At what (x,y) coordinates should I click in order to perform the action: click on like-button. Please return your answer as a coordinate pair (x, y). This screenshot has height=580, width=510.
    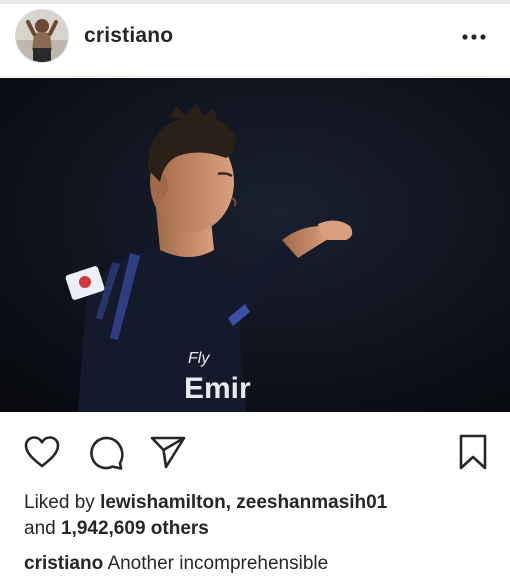
    Looking at the image, I should click on (42, 452).